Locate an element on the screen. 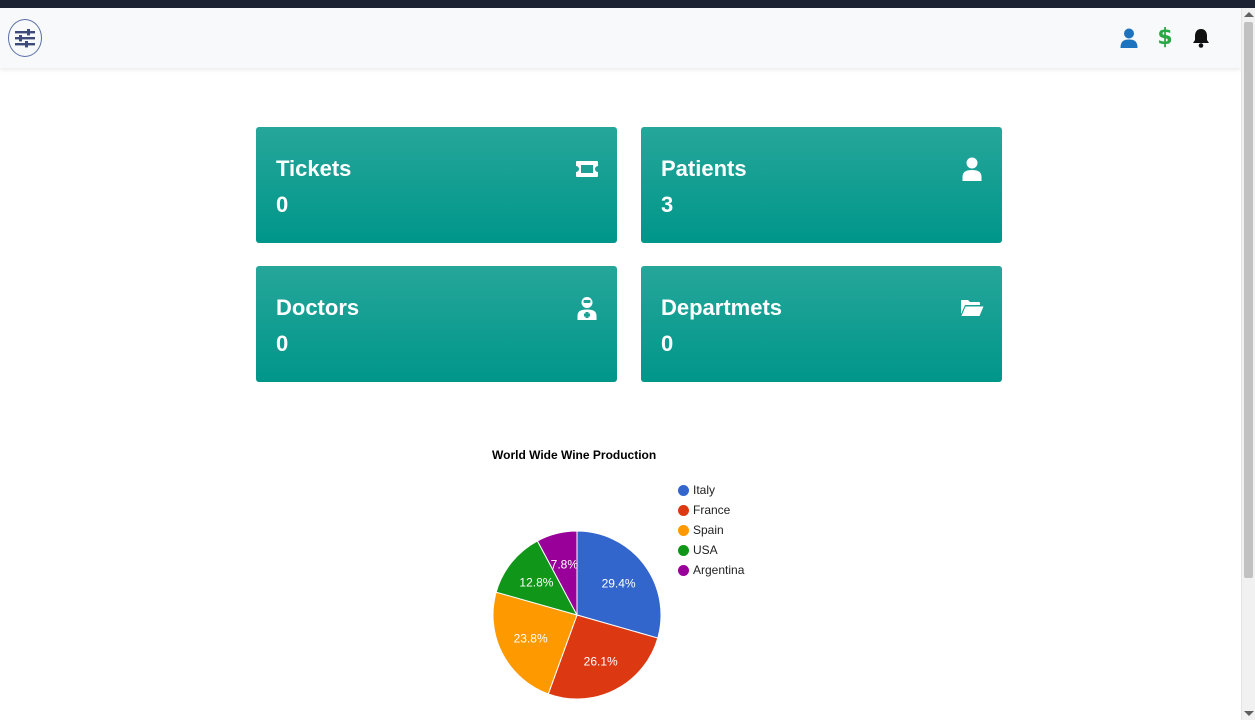 The width and height of the screenshot is (1255, 720). legend-item-spain: Spain is located at coordinates (711, 530).